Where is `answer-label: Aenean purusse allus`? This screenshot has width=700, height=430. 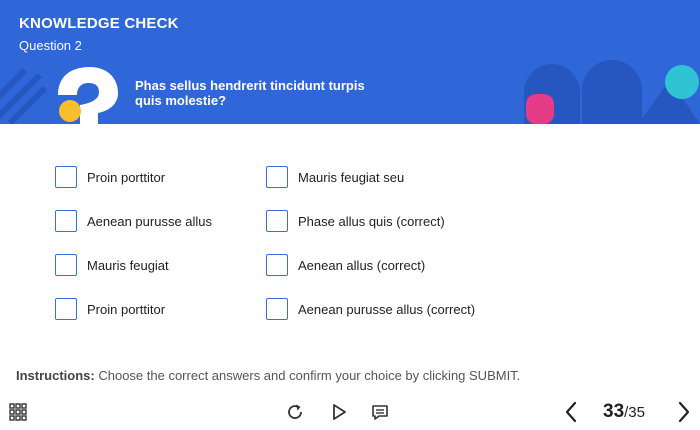 answer-label: Aenean purusse allus is located at coordinates (150, 221).